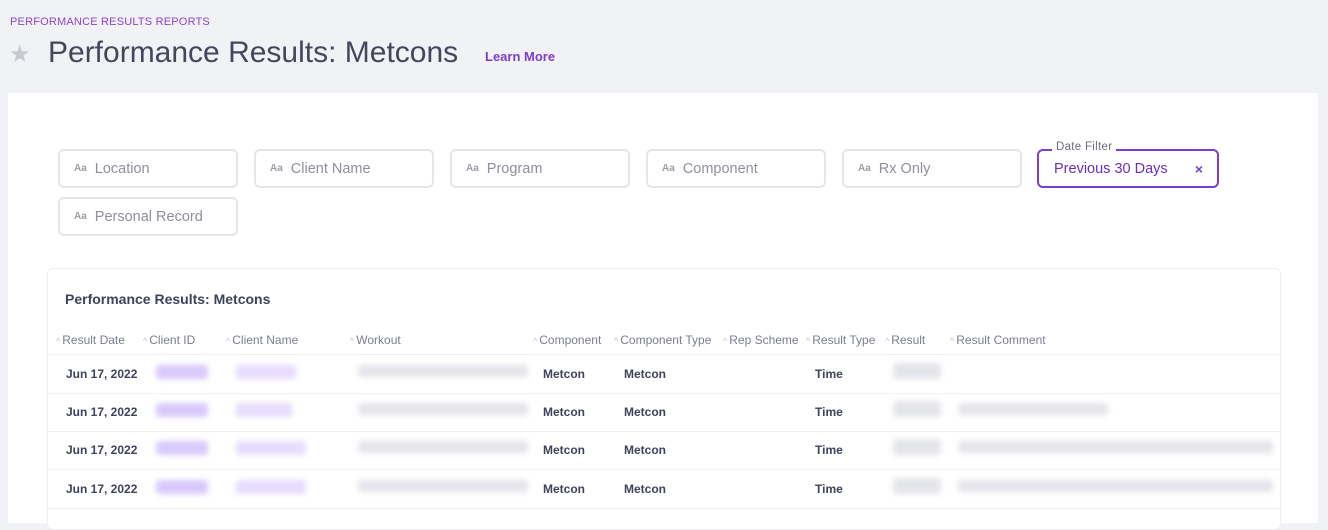 The image size is (1328, 530). I want to click on column-header-workout: ^ Workout, so click(375, 340).